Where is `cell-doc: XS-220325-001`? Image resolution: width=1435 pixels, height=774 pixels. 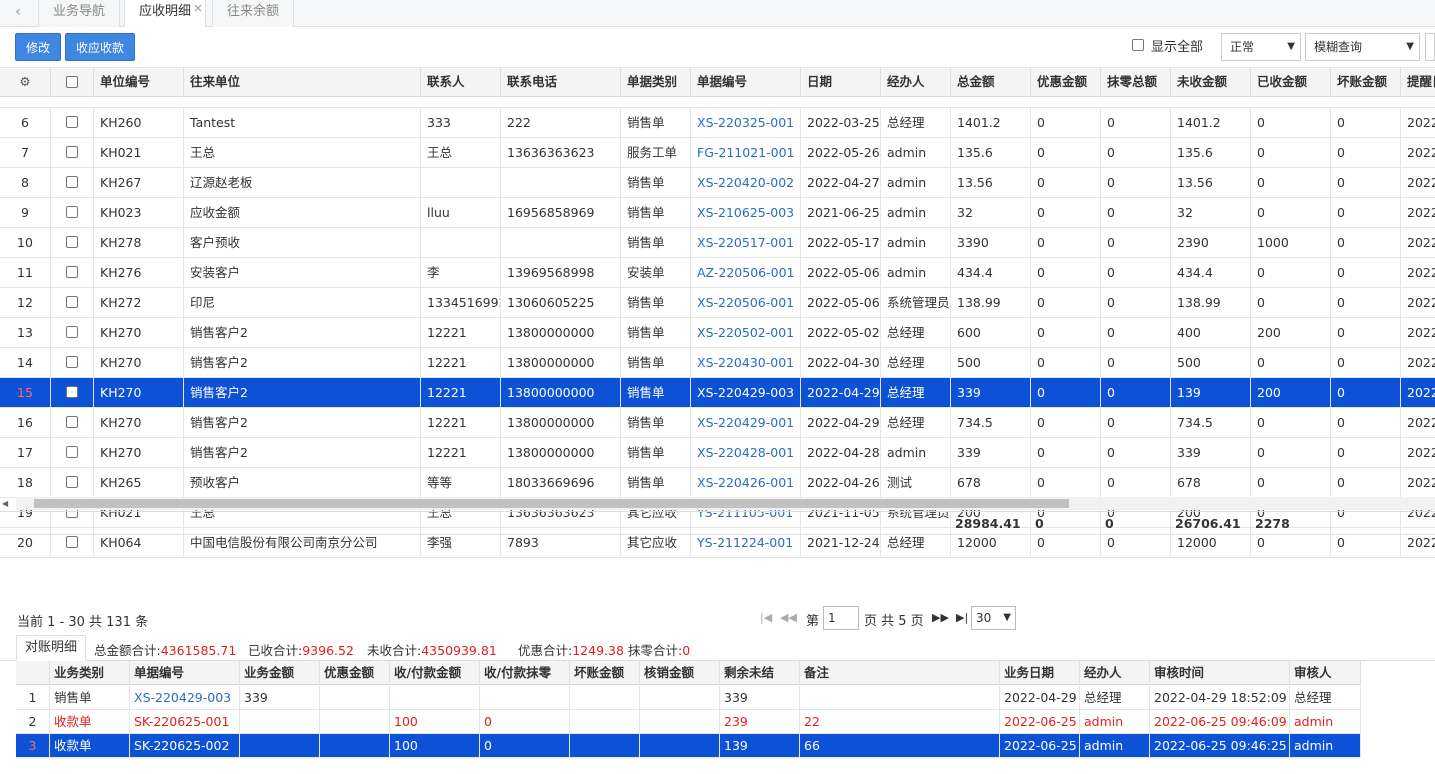 cell-doc: XS-220325-001 is located at coordinates (746, 123).